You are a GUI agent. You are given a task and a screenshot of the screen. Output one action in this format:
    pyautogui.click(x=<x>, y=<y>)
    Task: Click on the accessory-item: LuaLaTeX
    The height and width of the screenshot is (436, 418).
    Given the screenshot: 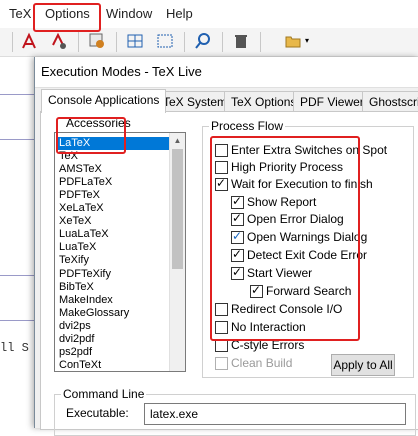 What is the action you would take?
    pyautogui.click(x=84, y=234)
    